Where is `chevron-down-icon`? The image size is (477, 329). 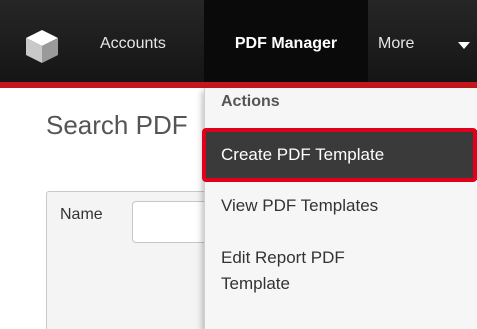 chevron-down-icon is located at coordinates (464, 45).